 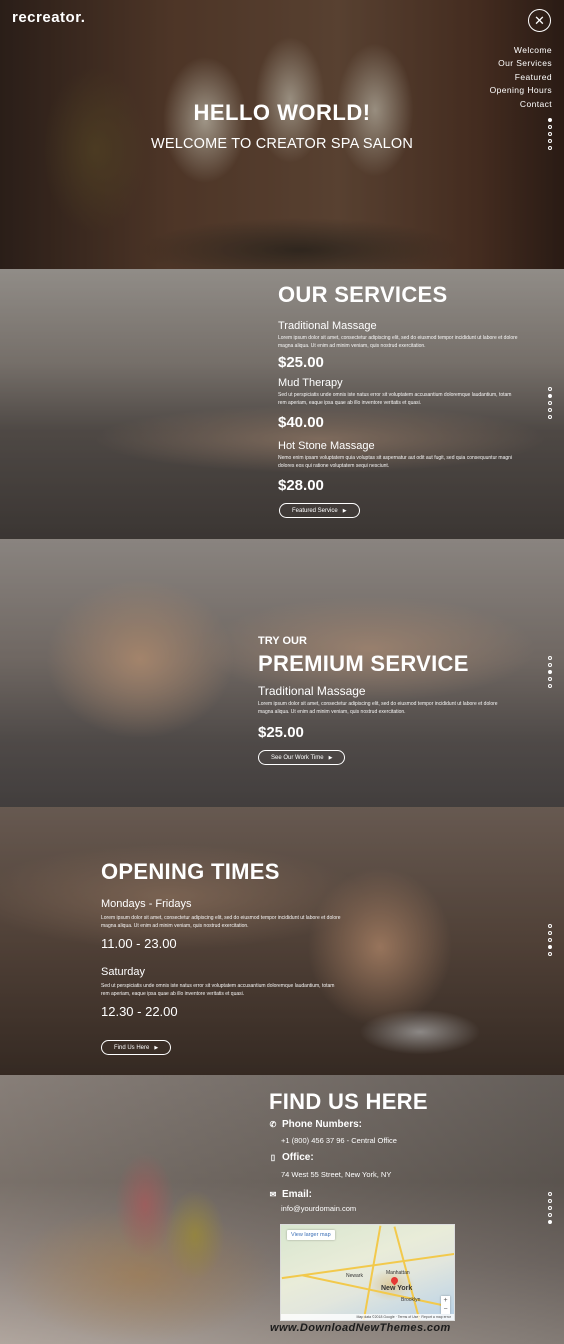 I want to click on weekday-time: 11.00 - 23.00, so click(x=139, y=943).